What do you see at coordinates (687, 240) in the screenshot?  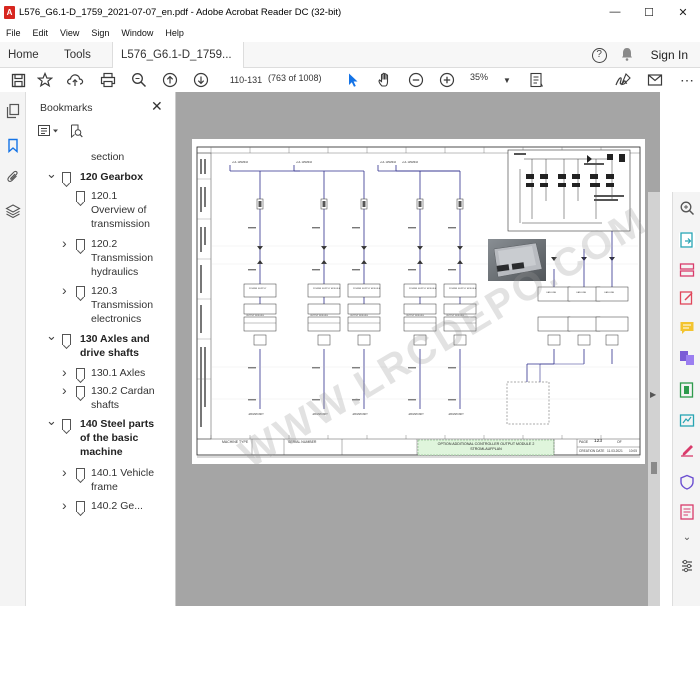 I see `export-pdf-icon` at bounding box center [687, 240].